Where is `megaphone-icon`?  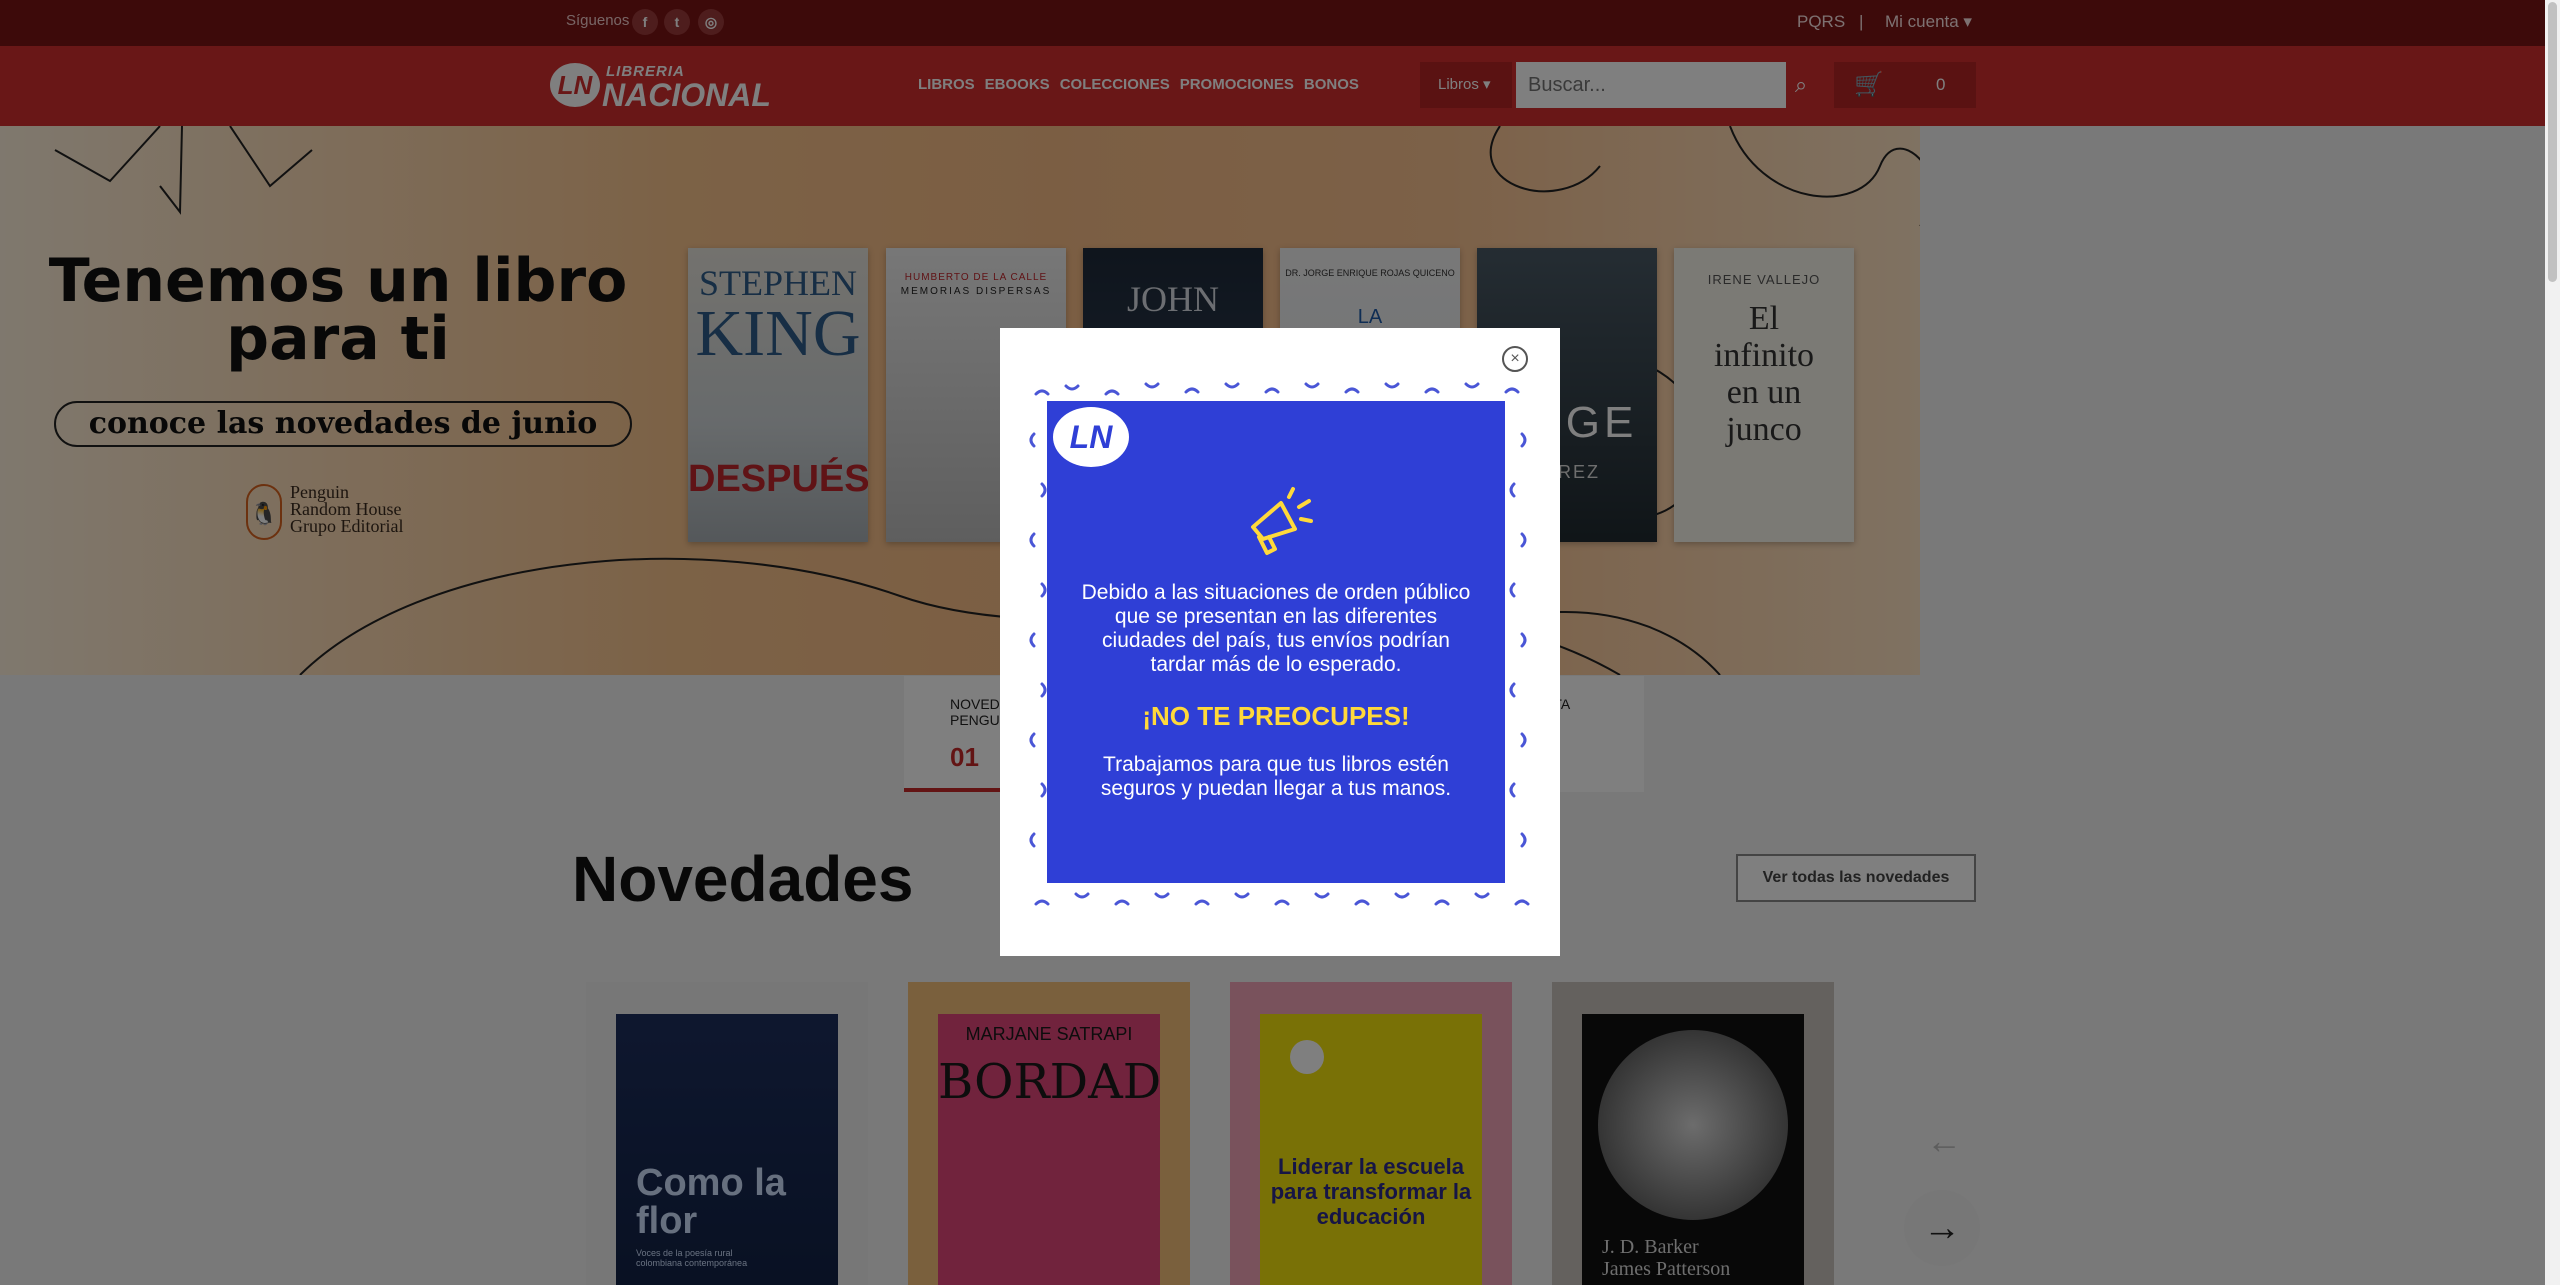 megaphone-icon is located at coordinates (1282, 521).